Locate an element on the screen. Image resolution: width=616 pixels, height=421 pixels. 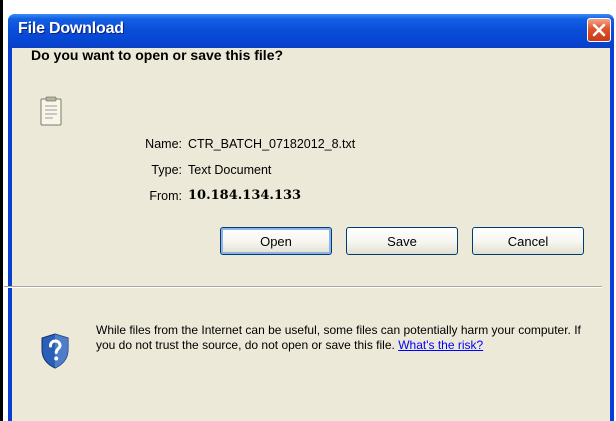
file-type-value: Text Document is located at coordinates (230, 170).